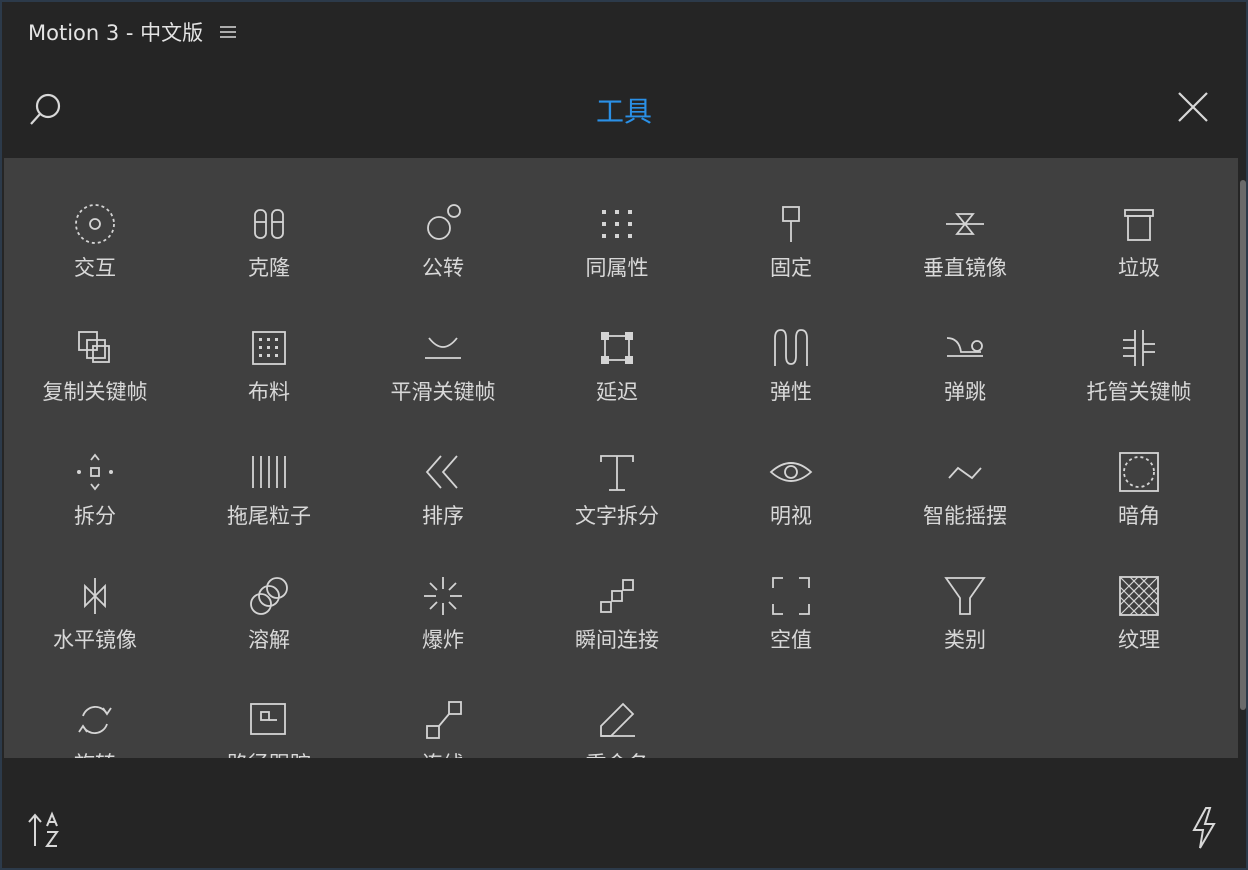 The height and width of the screenshot is (870, 1248). What do you see at coordinates (116, 33) in the screenshot?
I see `window-title: Motion 3 - 中文版` at bounding box center [116, 33].